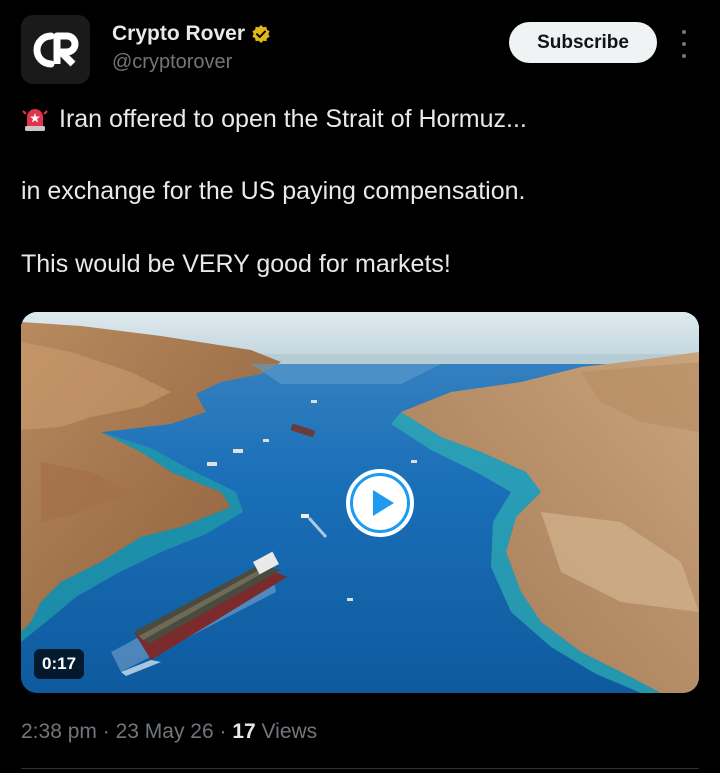  I want to click on views-count: 17, so click(244, 731).